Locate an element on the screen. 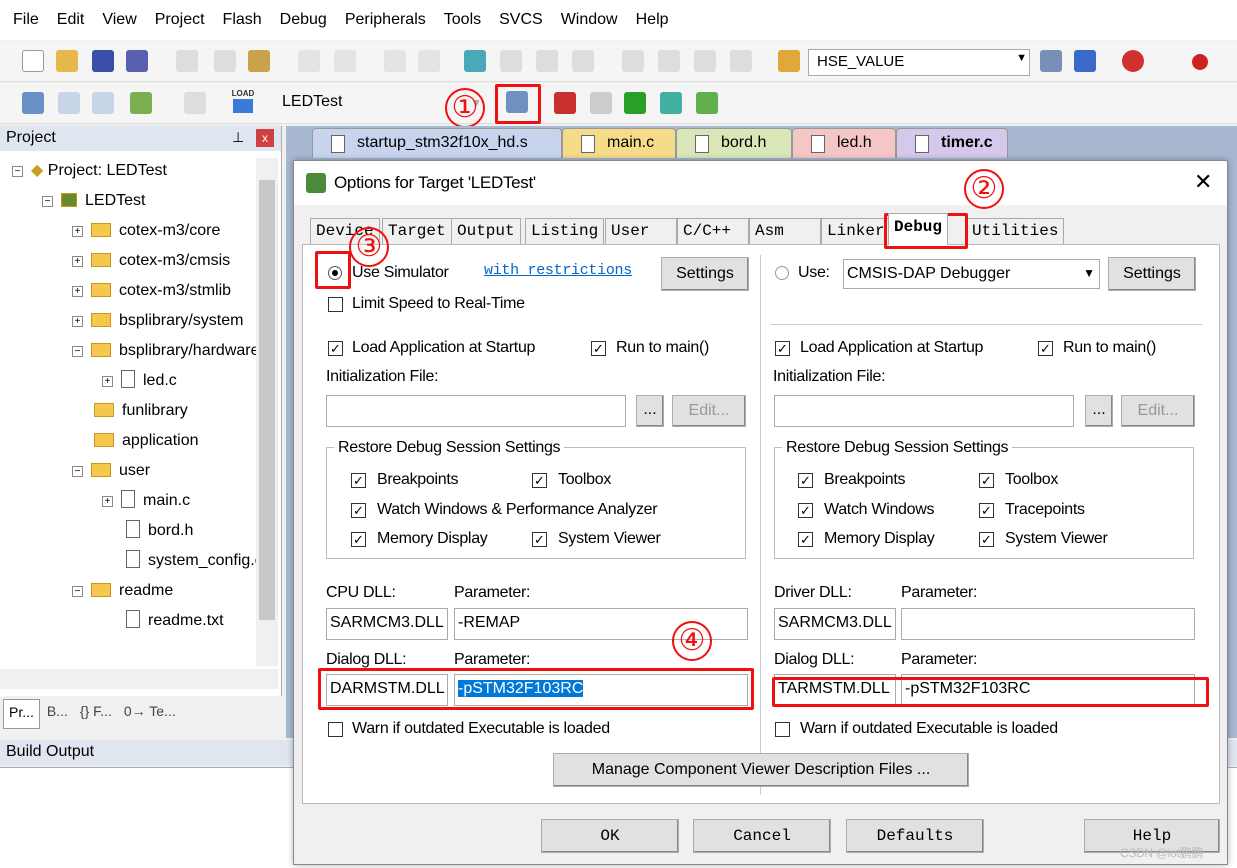  tree-item-file: system_config.c is located at coordinates (194, 561).